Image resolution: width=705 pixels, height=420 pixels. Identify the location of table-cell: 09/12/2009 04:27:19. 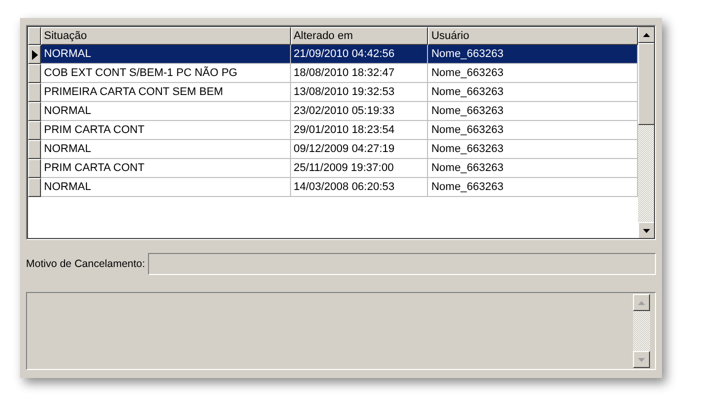
(359, 149).